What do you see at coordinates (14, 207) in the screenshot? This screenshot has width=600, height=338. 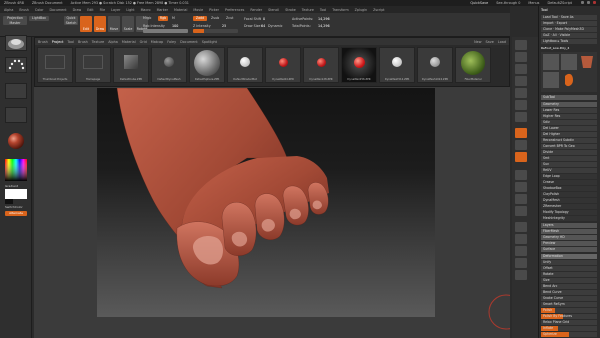 I see `switch-color-button: SwitchColor` at bounding box center [14, 207].